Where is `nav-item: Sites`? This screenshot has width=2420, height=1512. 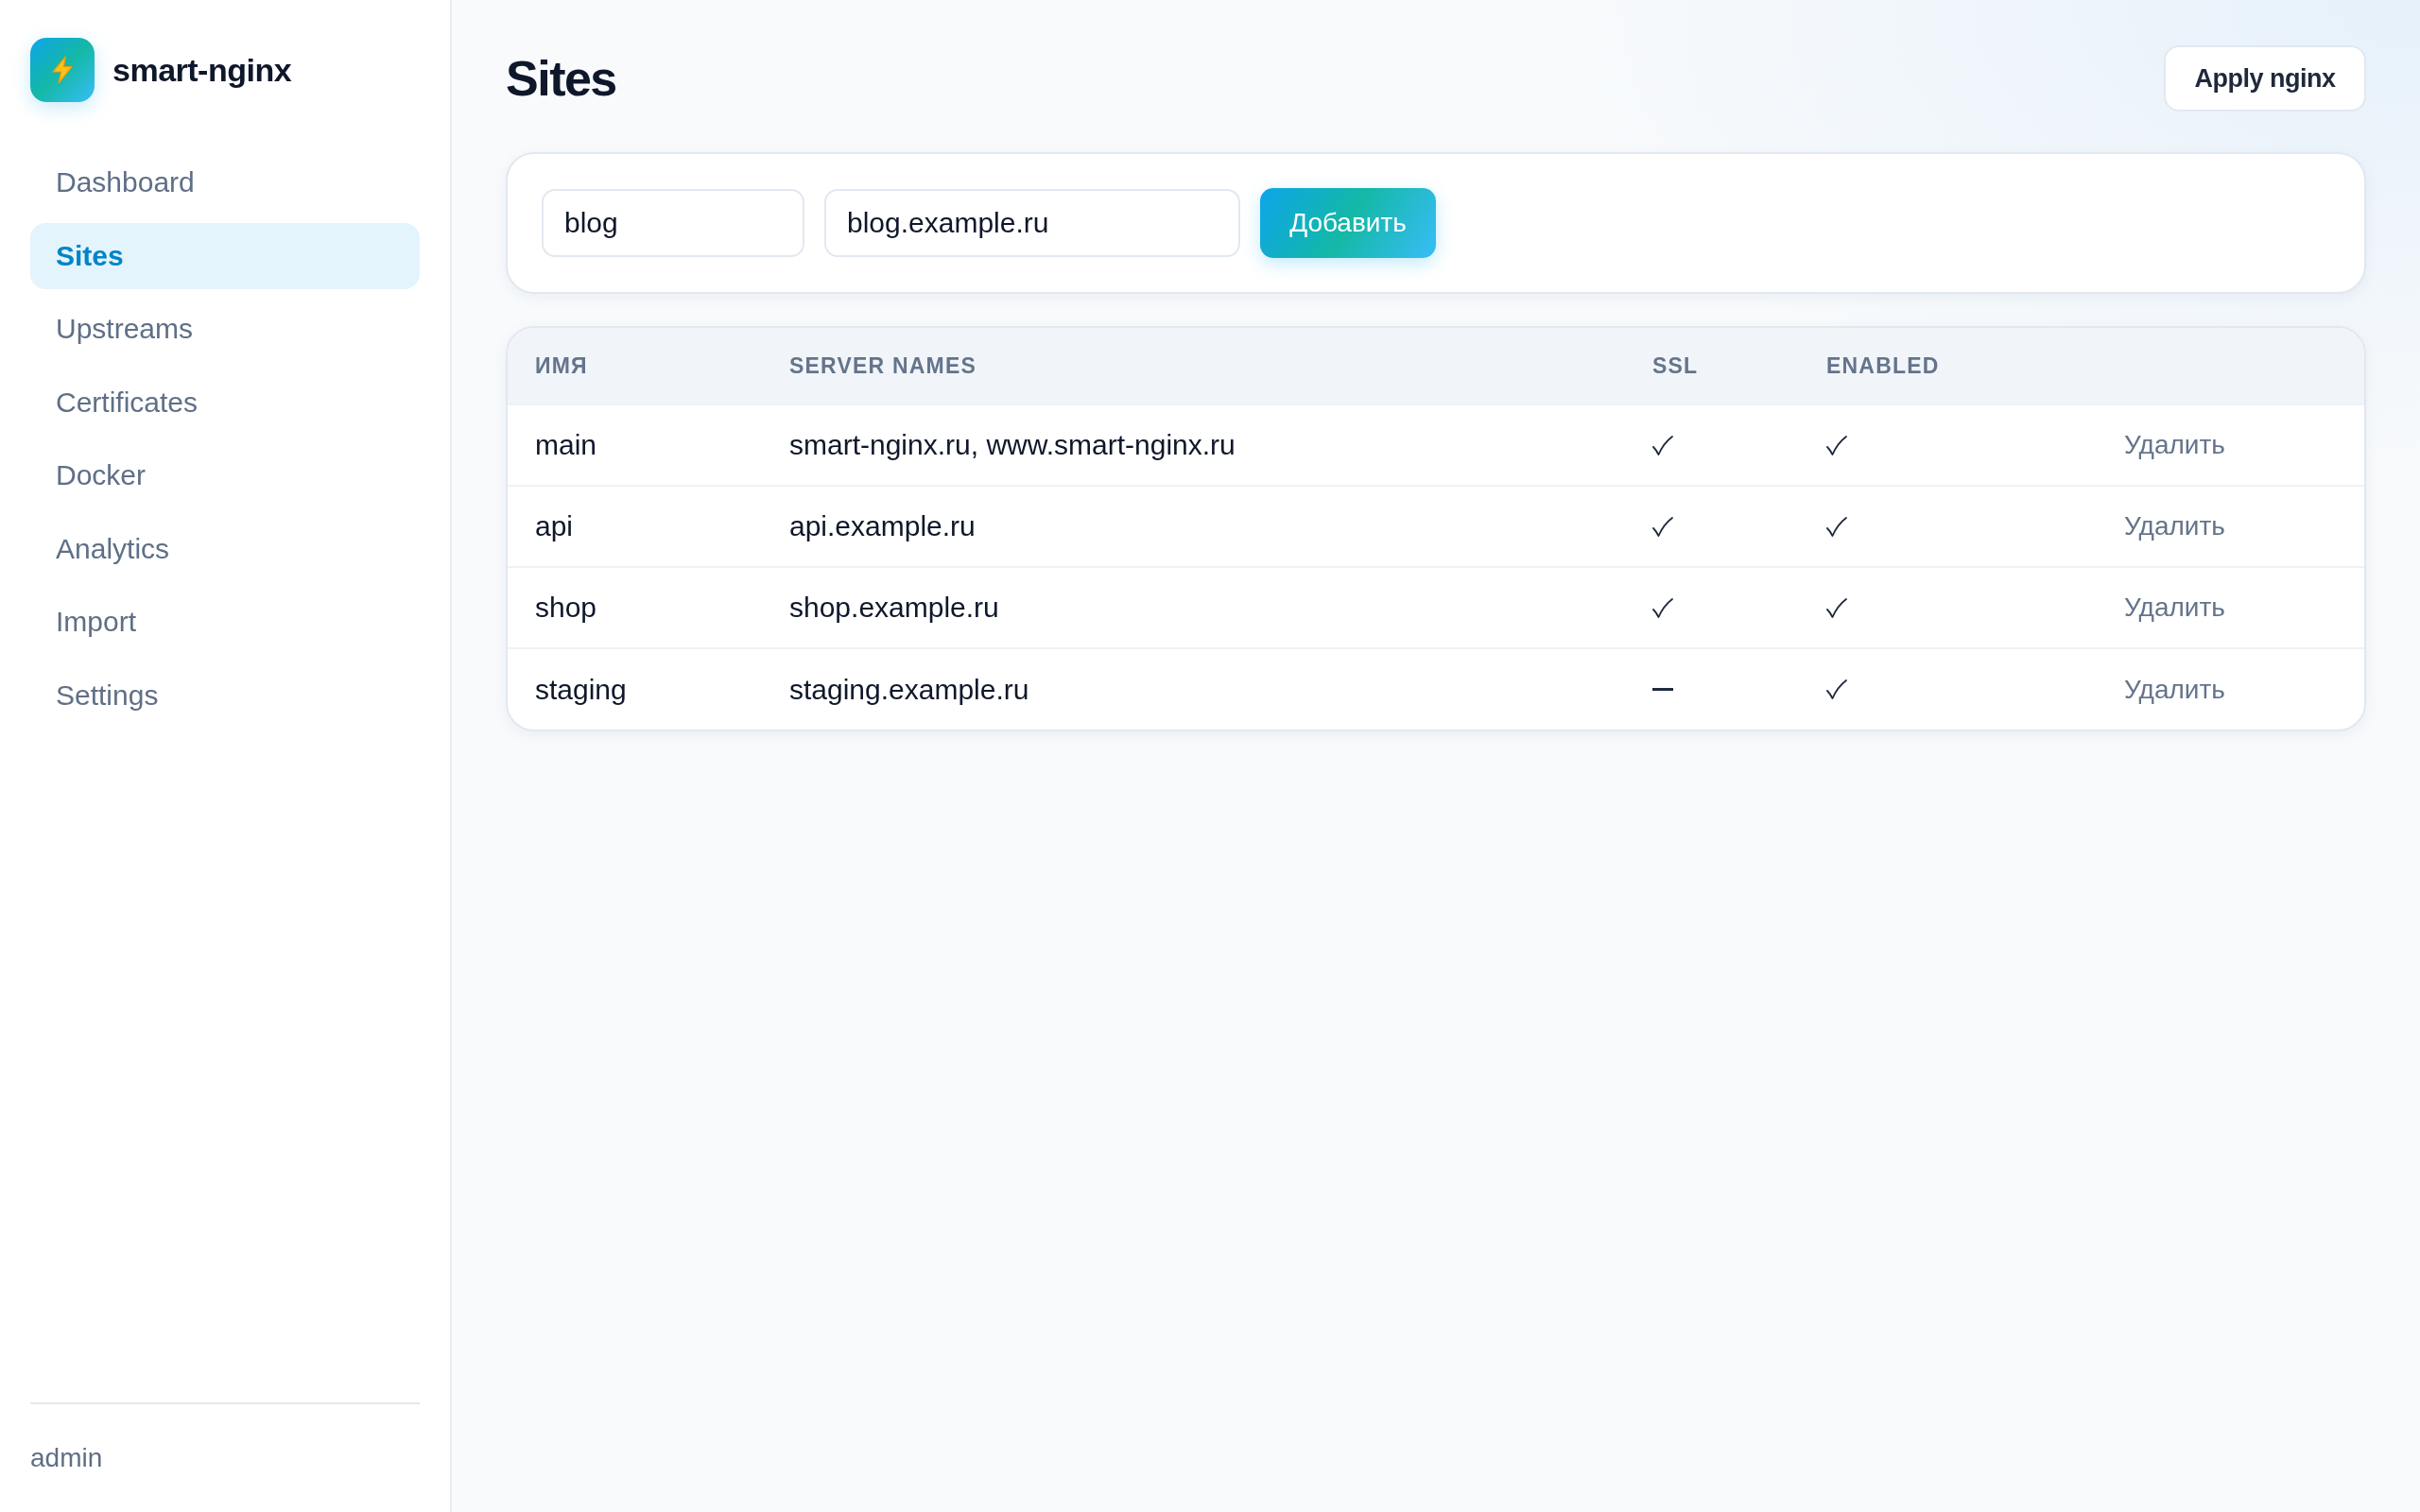
nav-item: Sites is located at coordinates (225, 255).